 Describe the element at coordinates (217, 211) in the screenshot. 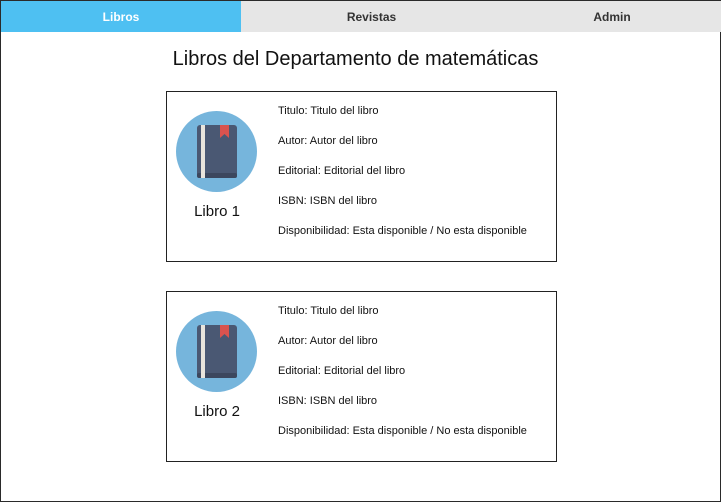

I see `book-name: Libro 1` at that location.